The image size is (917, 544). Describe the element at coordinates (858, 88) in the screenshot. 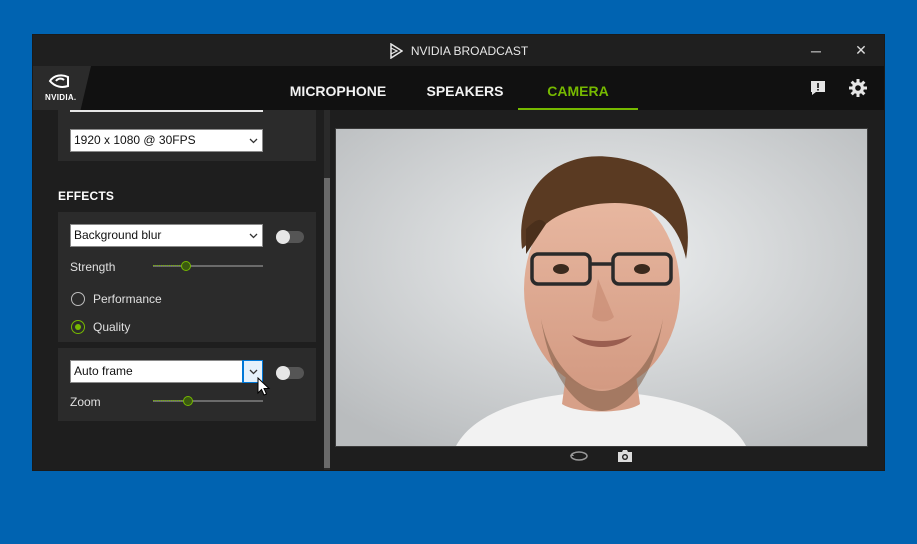

I see `settings-gear-icon` at that location.